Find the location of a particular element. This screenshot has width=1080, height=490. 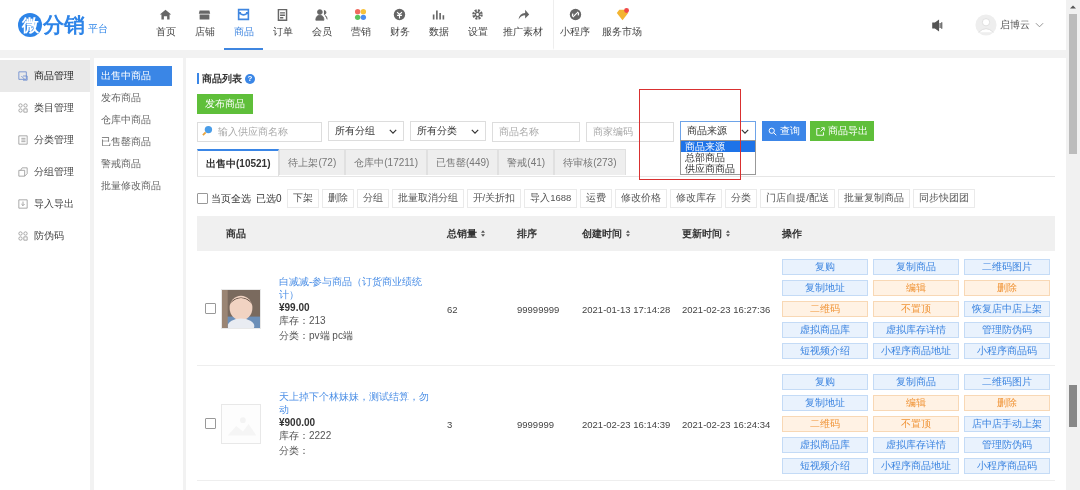

nav-item: 设置 is located at coordinates (477, 25).